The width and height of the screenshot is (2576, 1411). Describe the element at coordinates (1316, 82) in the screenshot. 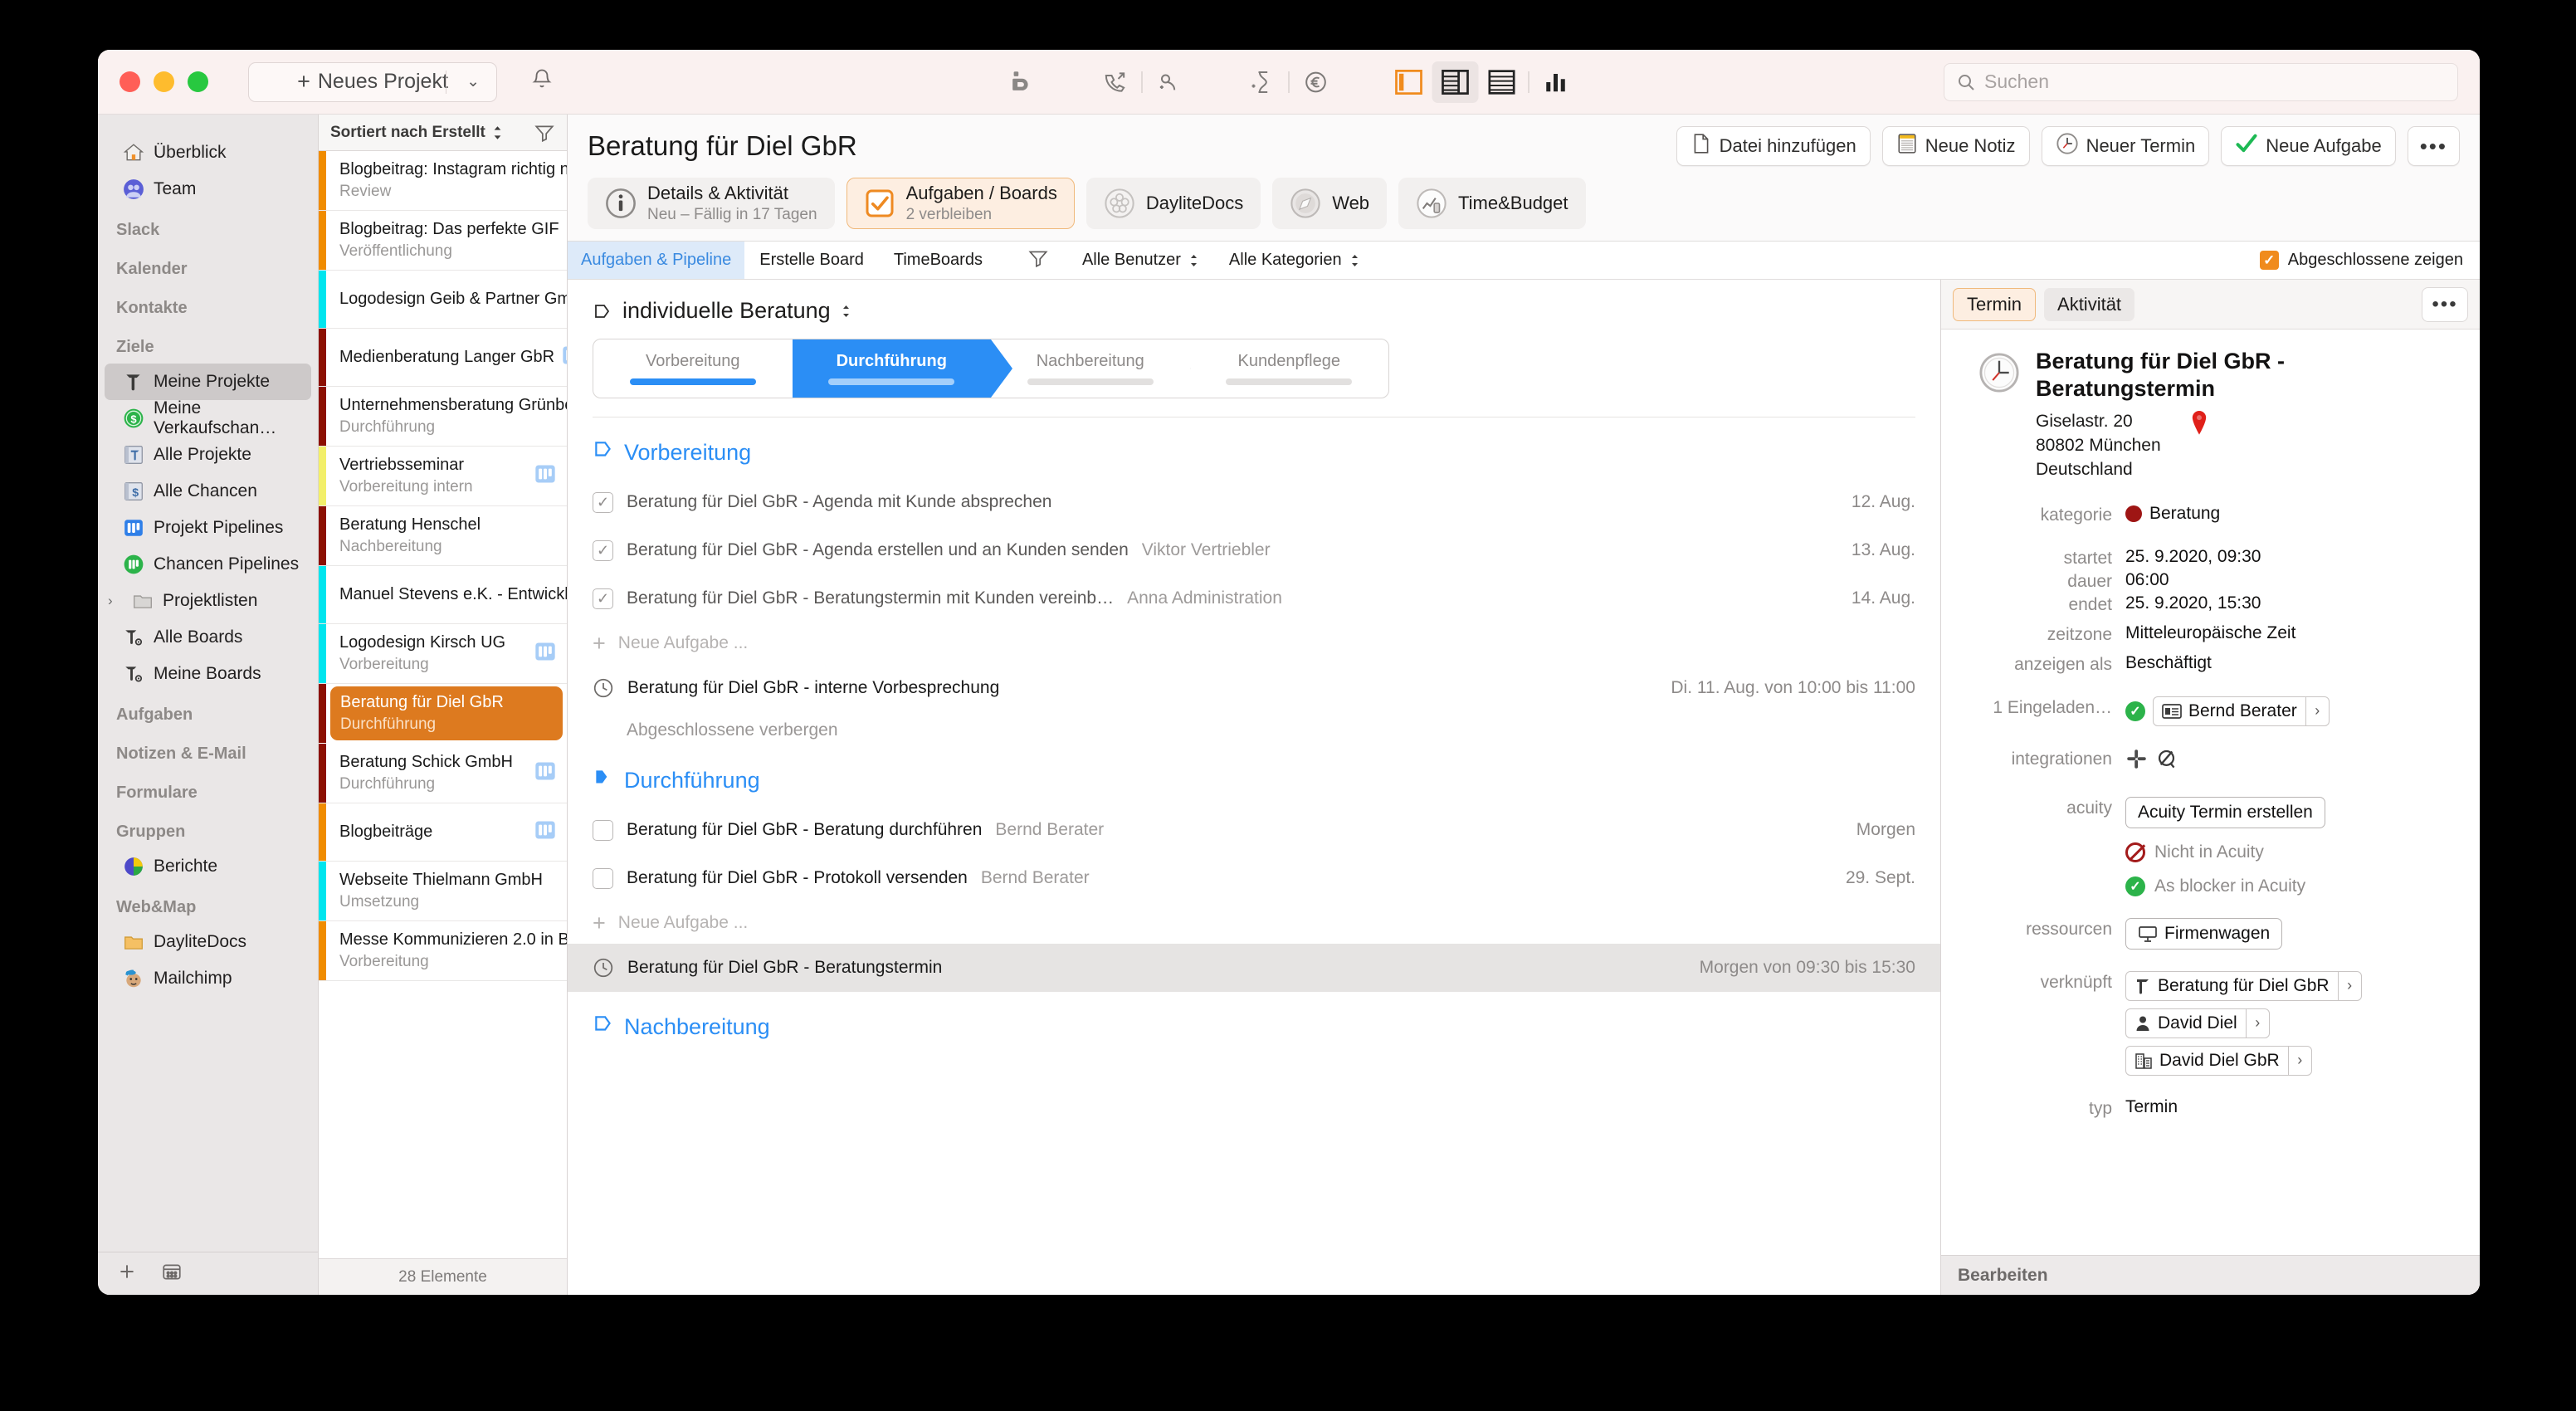

I see `euro-icon` at that location.